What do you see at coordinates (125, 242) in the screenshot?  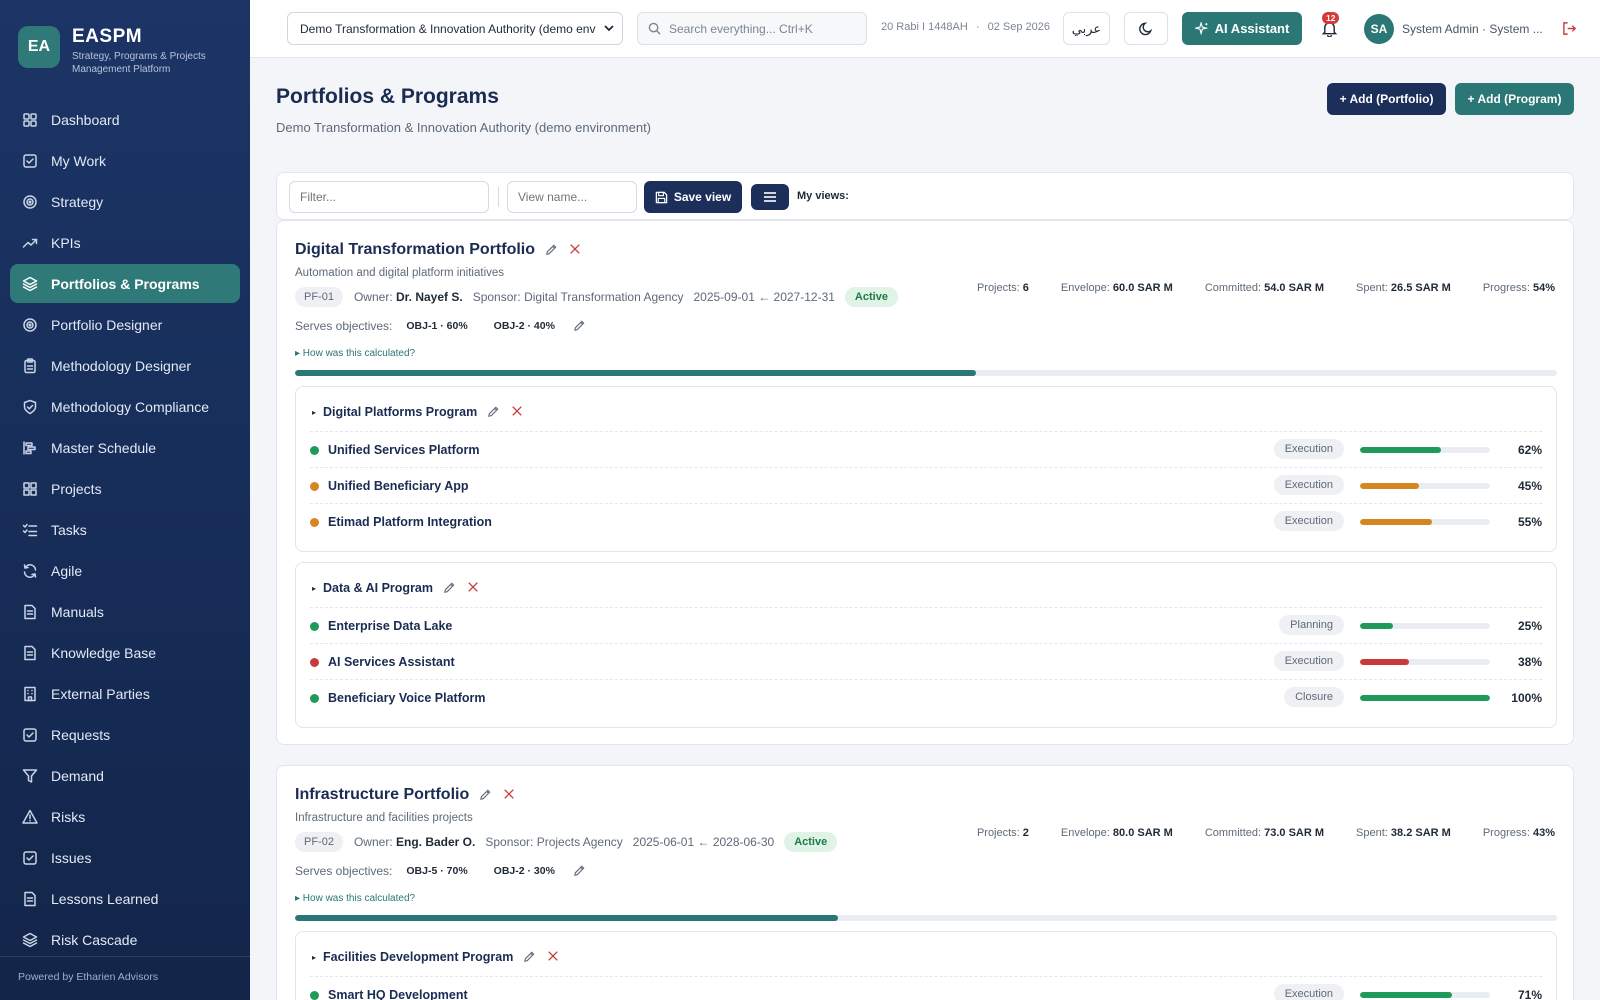 I see `sidebar-item-kpis: KPIs` at bounding box center [125, 242].